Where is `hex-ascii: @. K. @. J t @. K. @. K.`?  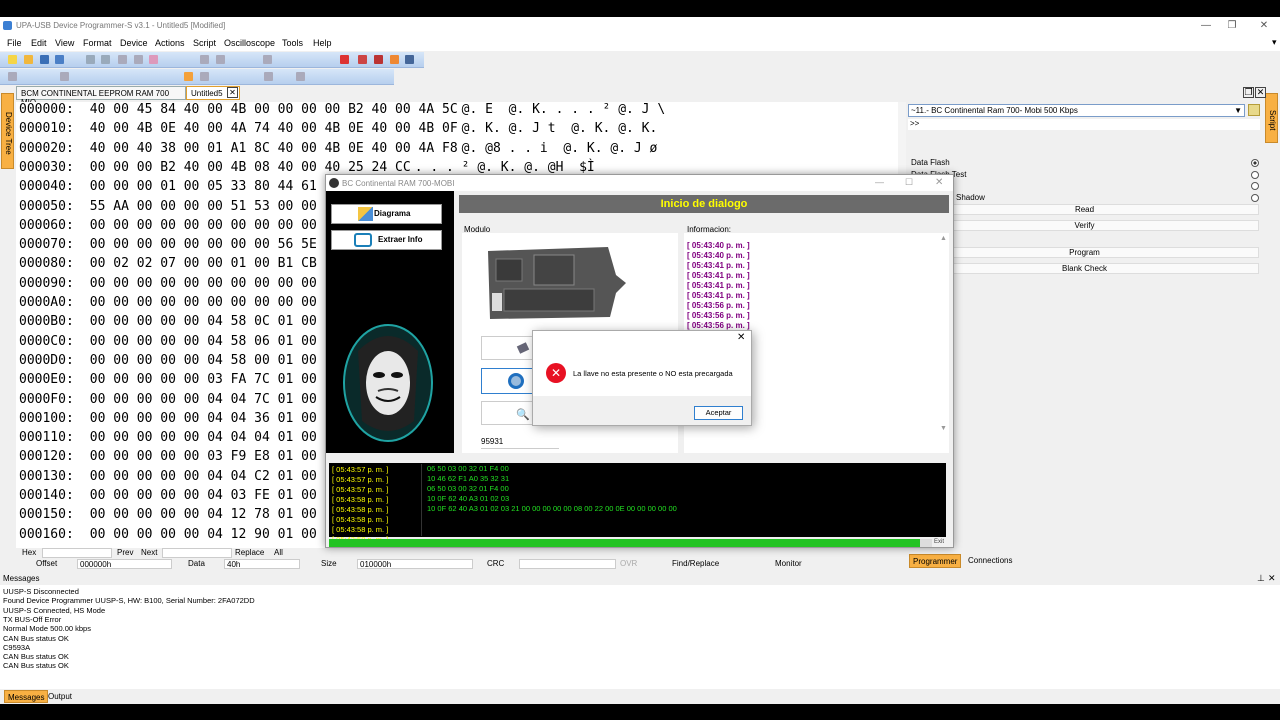 hex-ascii: @. K. @. J t @. K. @. K. is located at coordinates (560, 128).